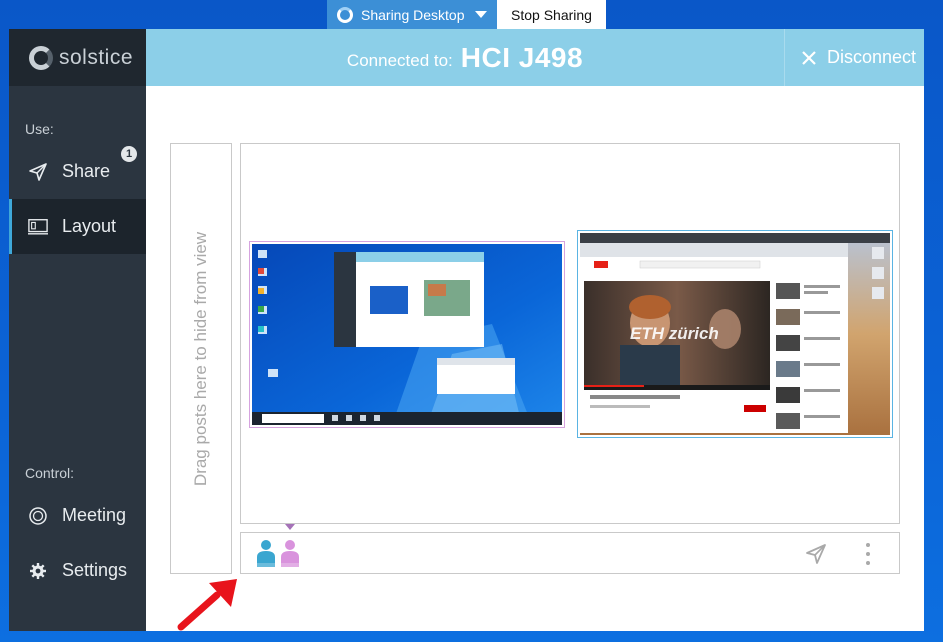  I want to click on youtube-thumbnail: ETH zürich, so click(735, 334).